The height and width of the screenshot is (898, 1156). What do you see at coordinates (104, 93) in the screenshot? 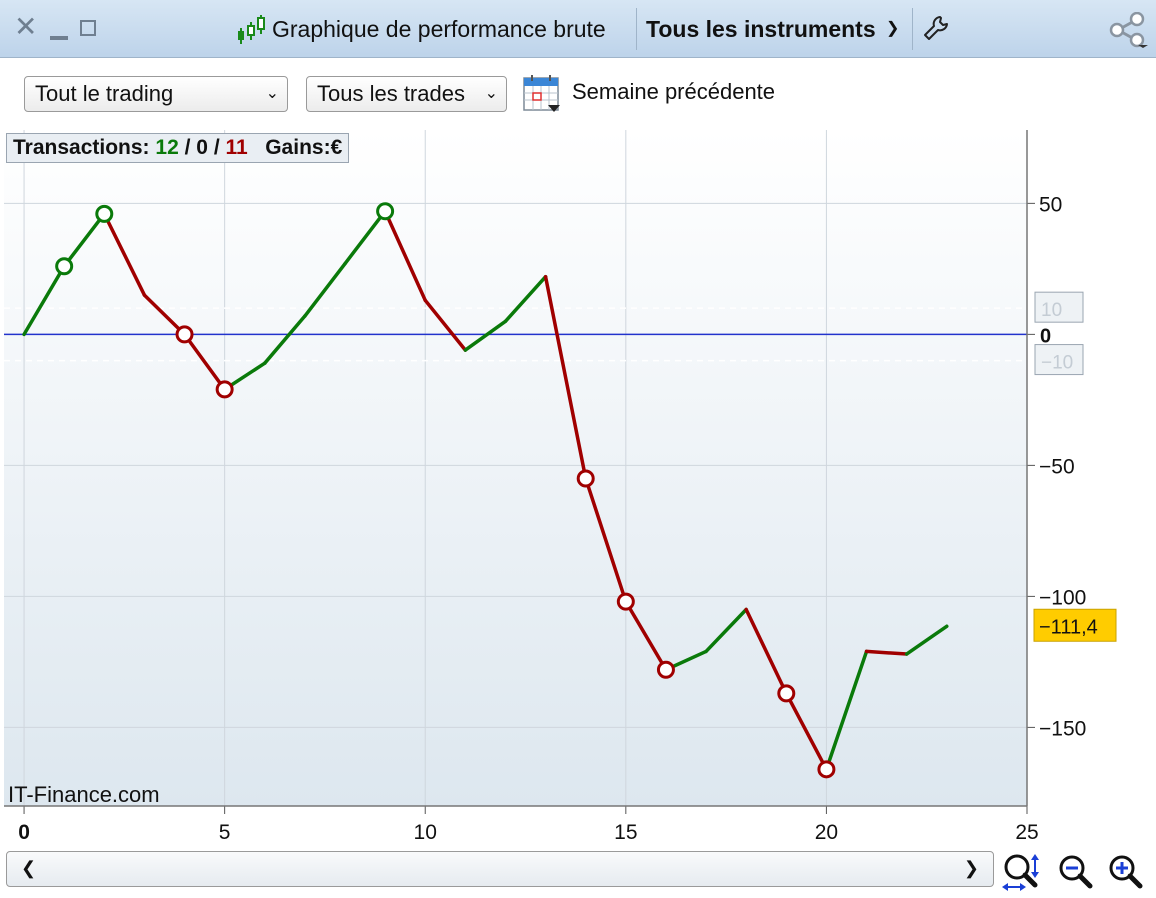
I see `trading-scope-value: Tout le trading` at bounding box center [104, 93].